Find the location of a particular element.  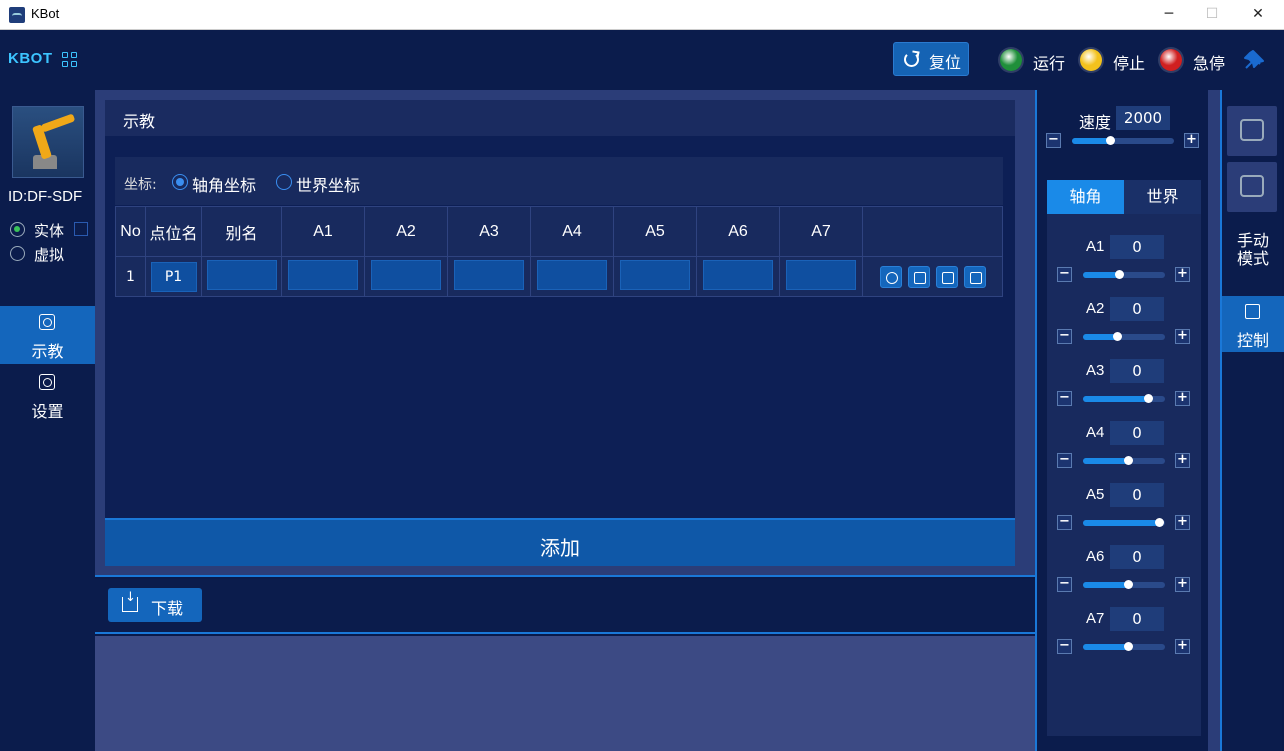

tab-world: 世界 is located at coordinates (1162, 197).